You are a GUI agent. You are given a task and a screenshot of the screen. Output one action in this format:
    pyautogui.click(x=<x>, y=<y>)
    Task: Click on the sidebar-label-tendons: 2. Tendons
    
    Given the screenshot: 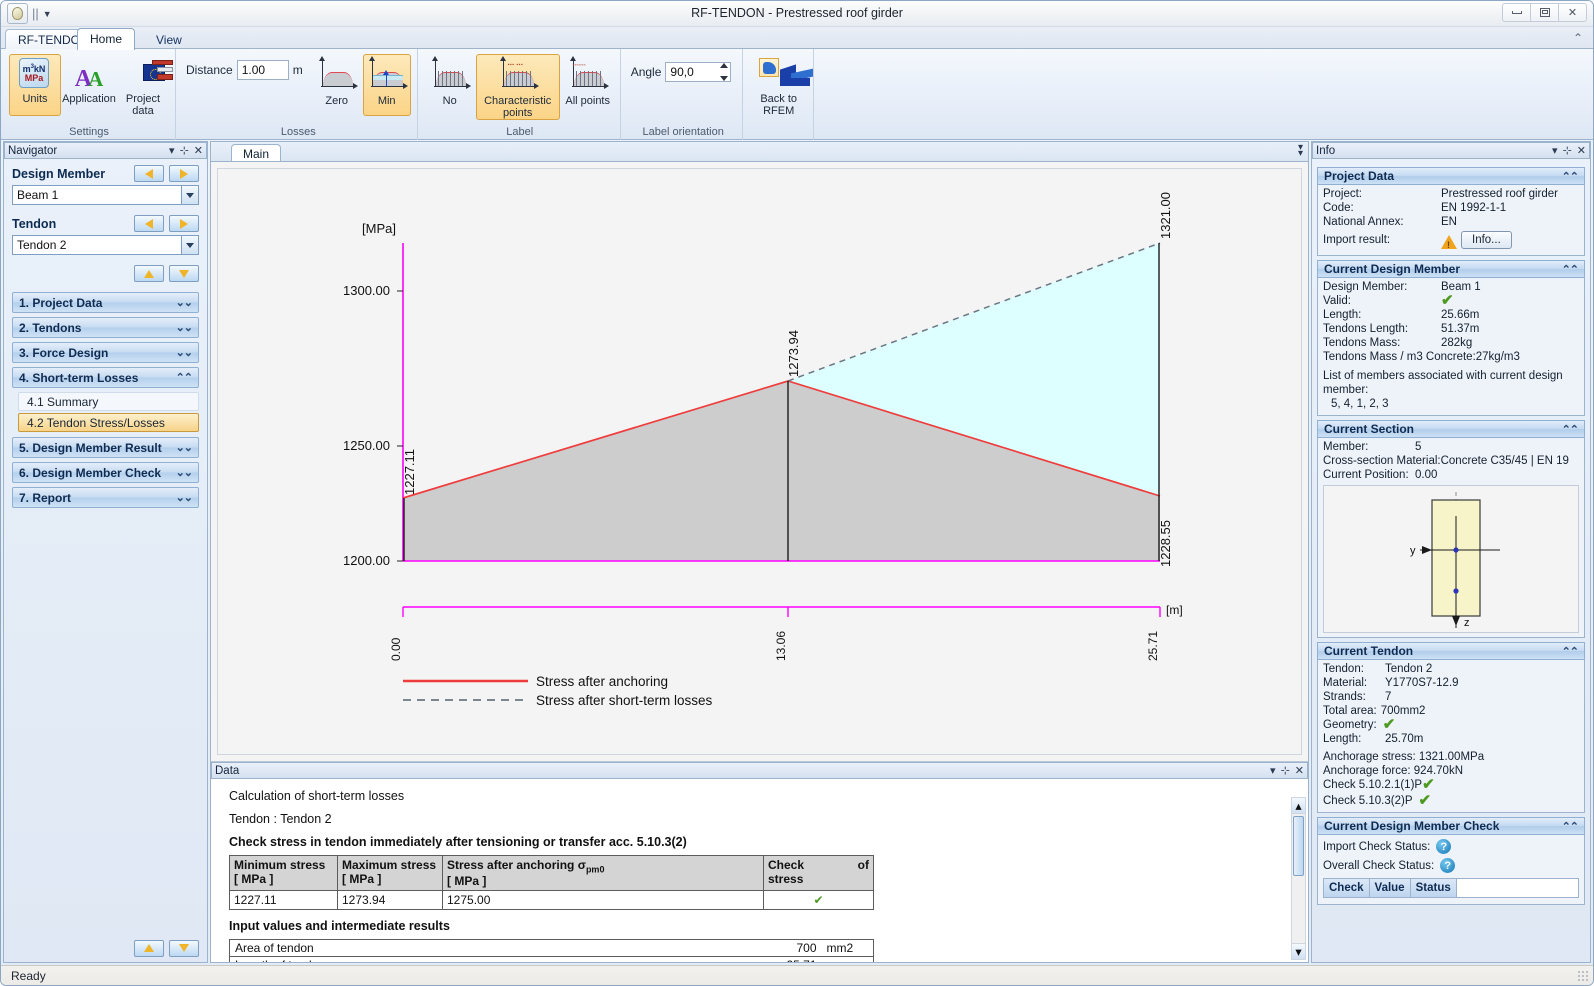 What is the action you would take?
    pyautogui.click(x=50, y=327)
    